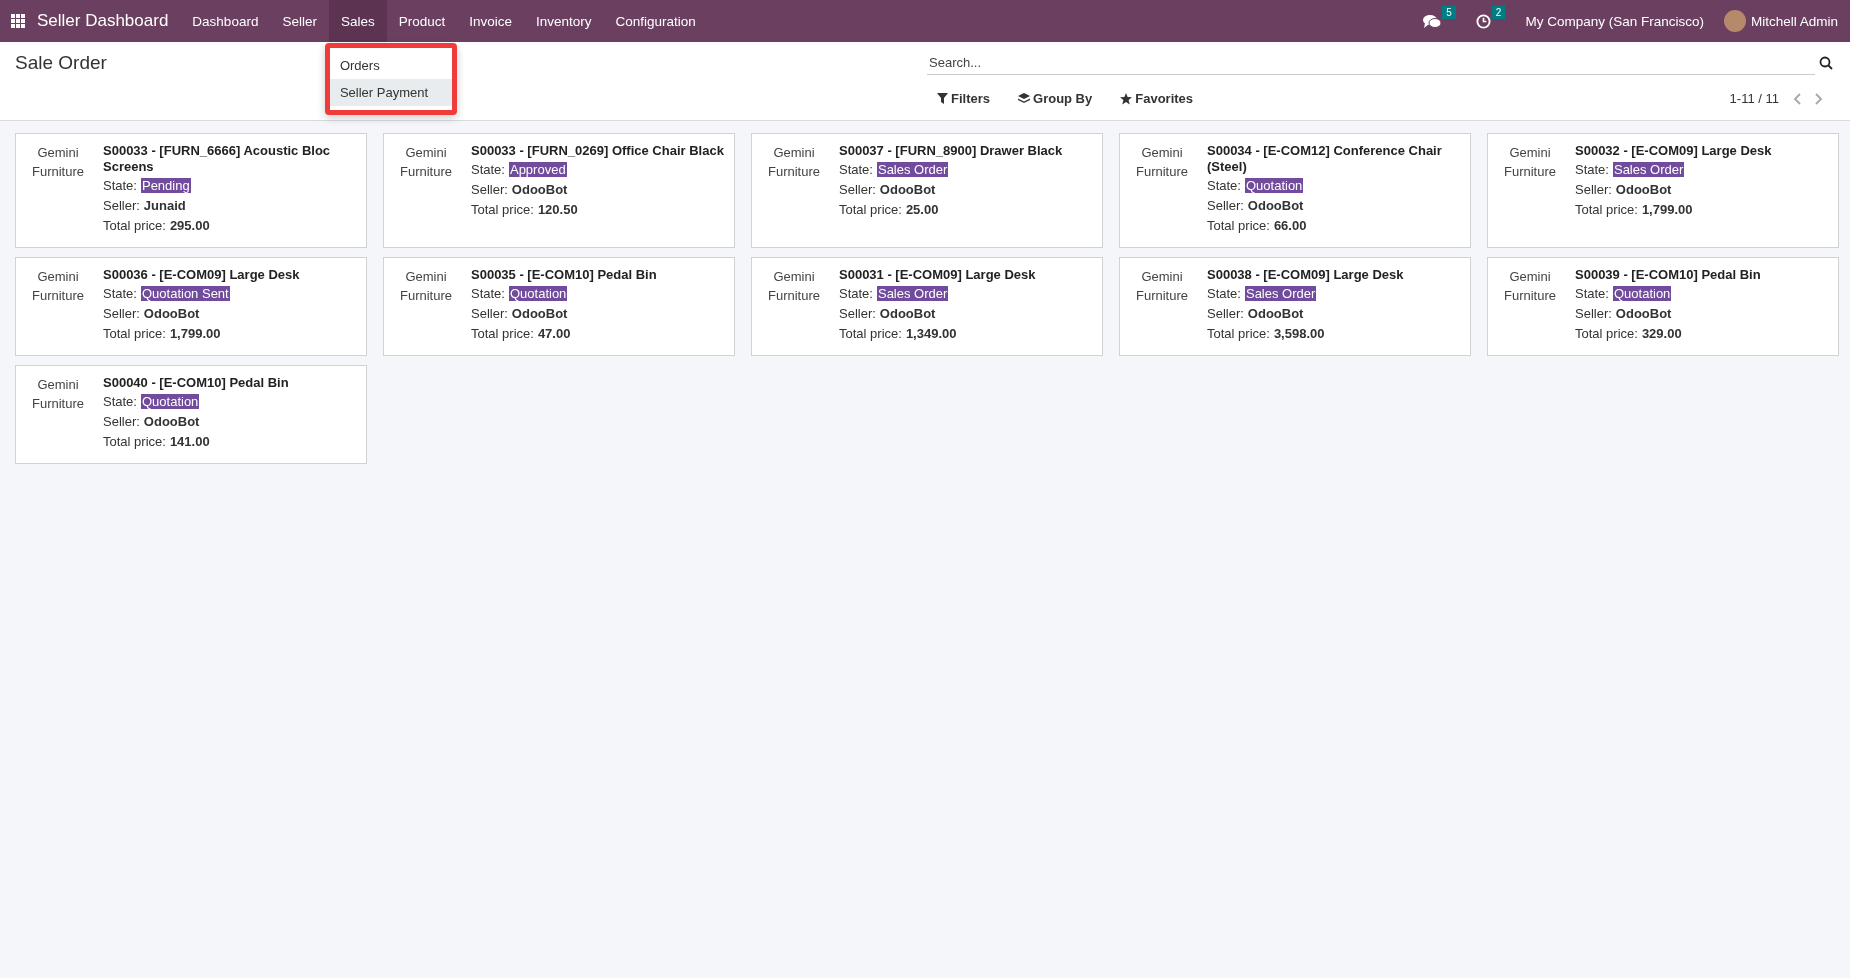 The height and width of the screenshot is (978, 1850). What do you see at coordinates (1325, 159) in the screenshot?
I see `order-title: S00034 - [E-COM12] Conference Chair (Steel)` at bounding box center [1325, 159].